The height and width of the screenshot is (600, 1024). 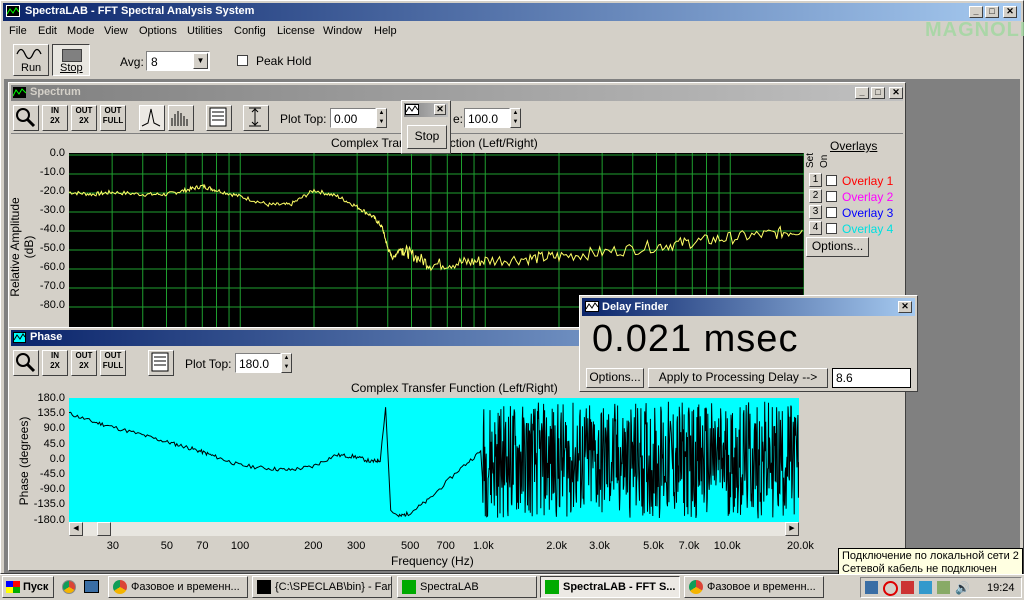 I want to click on stop-popup-window: ✕ Stop, so click(x=426, y=127).